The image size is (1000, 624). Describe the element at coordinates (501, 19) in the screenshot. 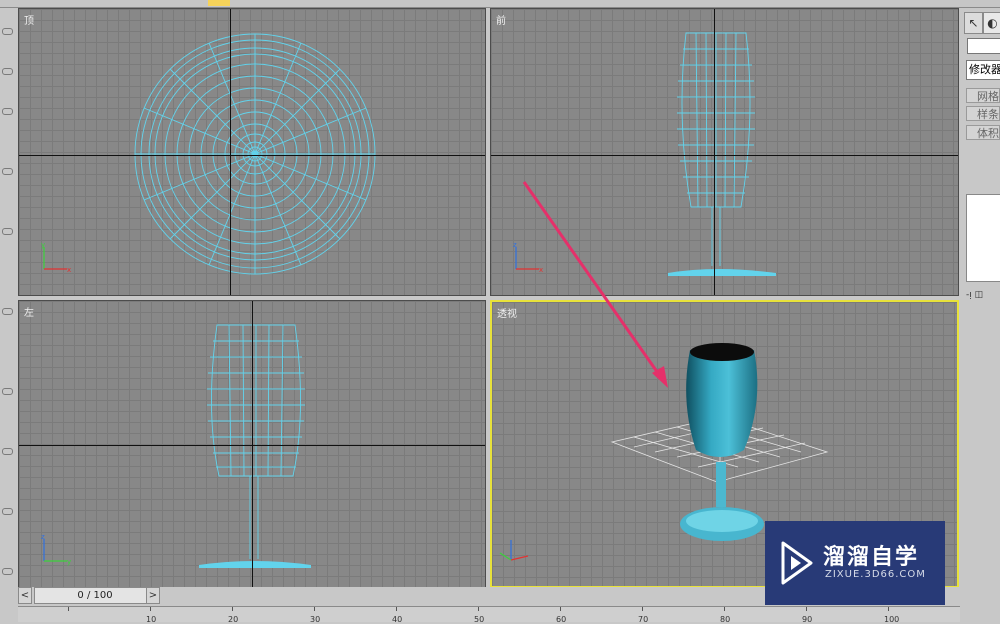

I see `viewport-label-front: 前` at that location.